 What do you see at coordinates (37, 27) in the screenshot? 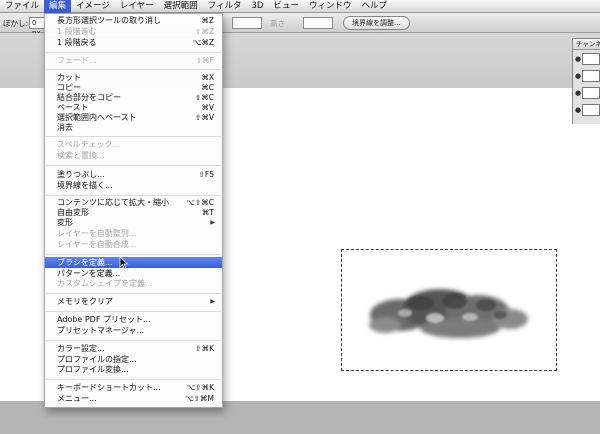
I see `feather-input: 0 px` at bounding box center [37, 27].